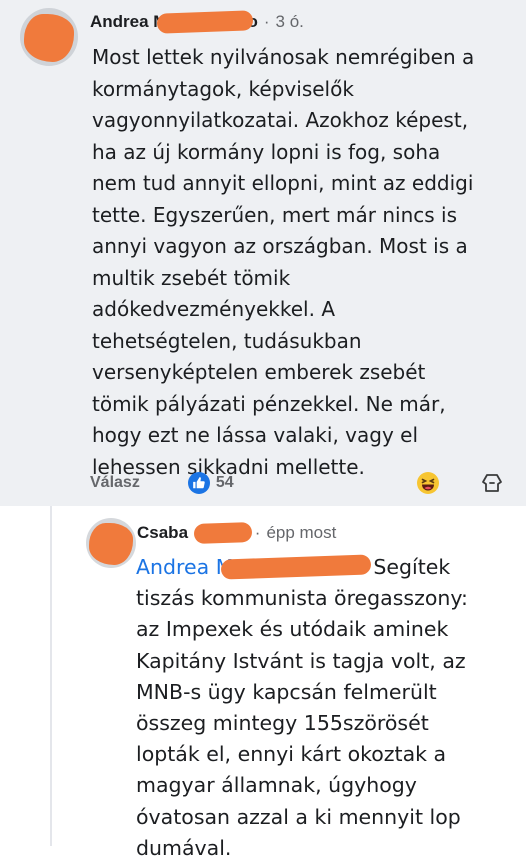  I want to click on comment-line: multik zsebét tömik, so click(191, 277).